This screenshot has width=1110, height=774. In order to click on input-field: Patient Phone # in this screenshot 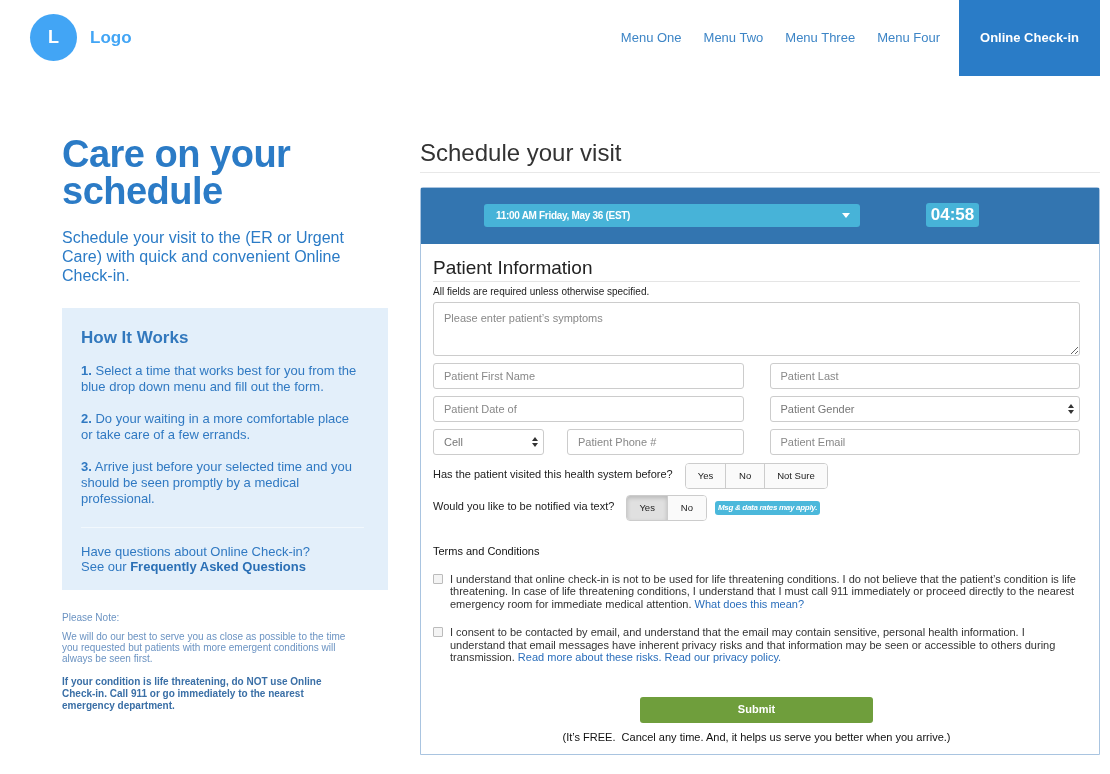, I will do `click(655, 442)`.